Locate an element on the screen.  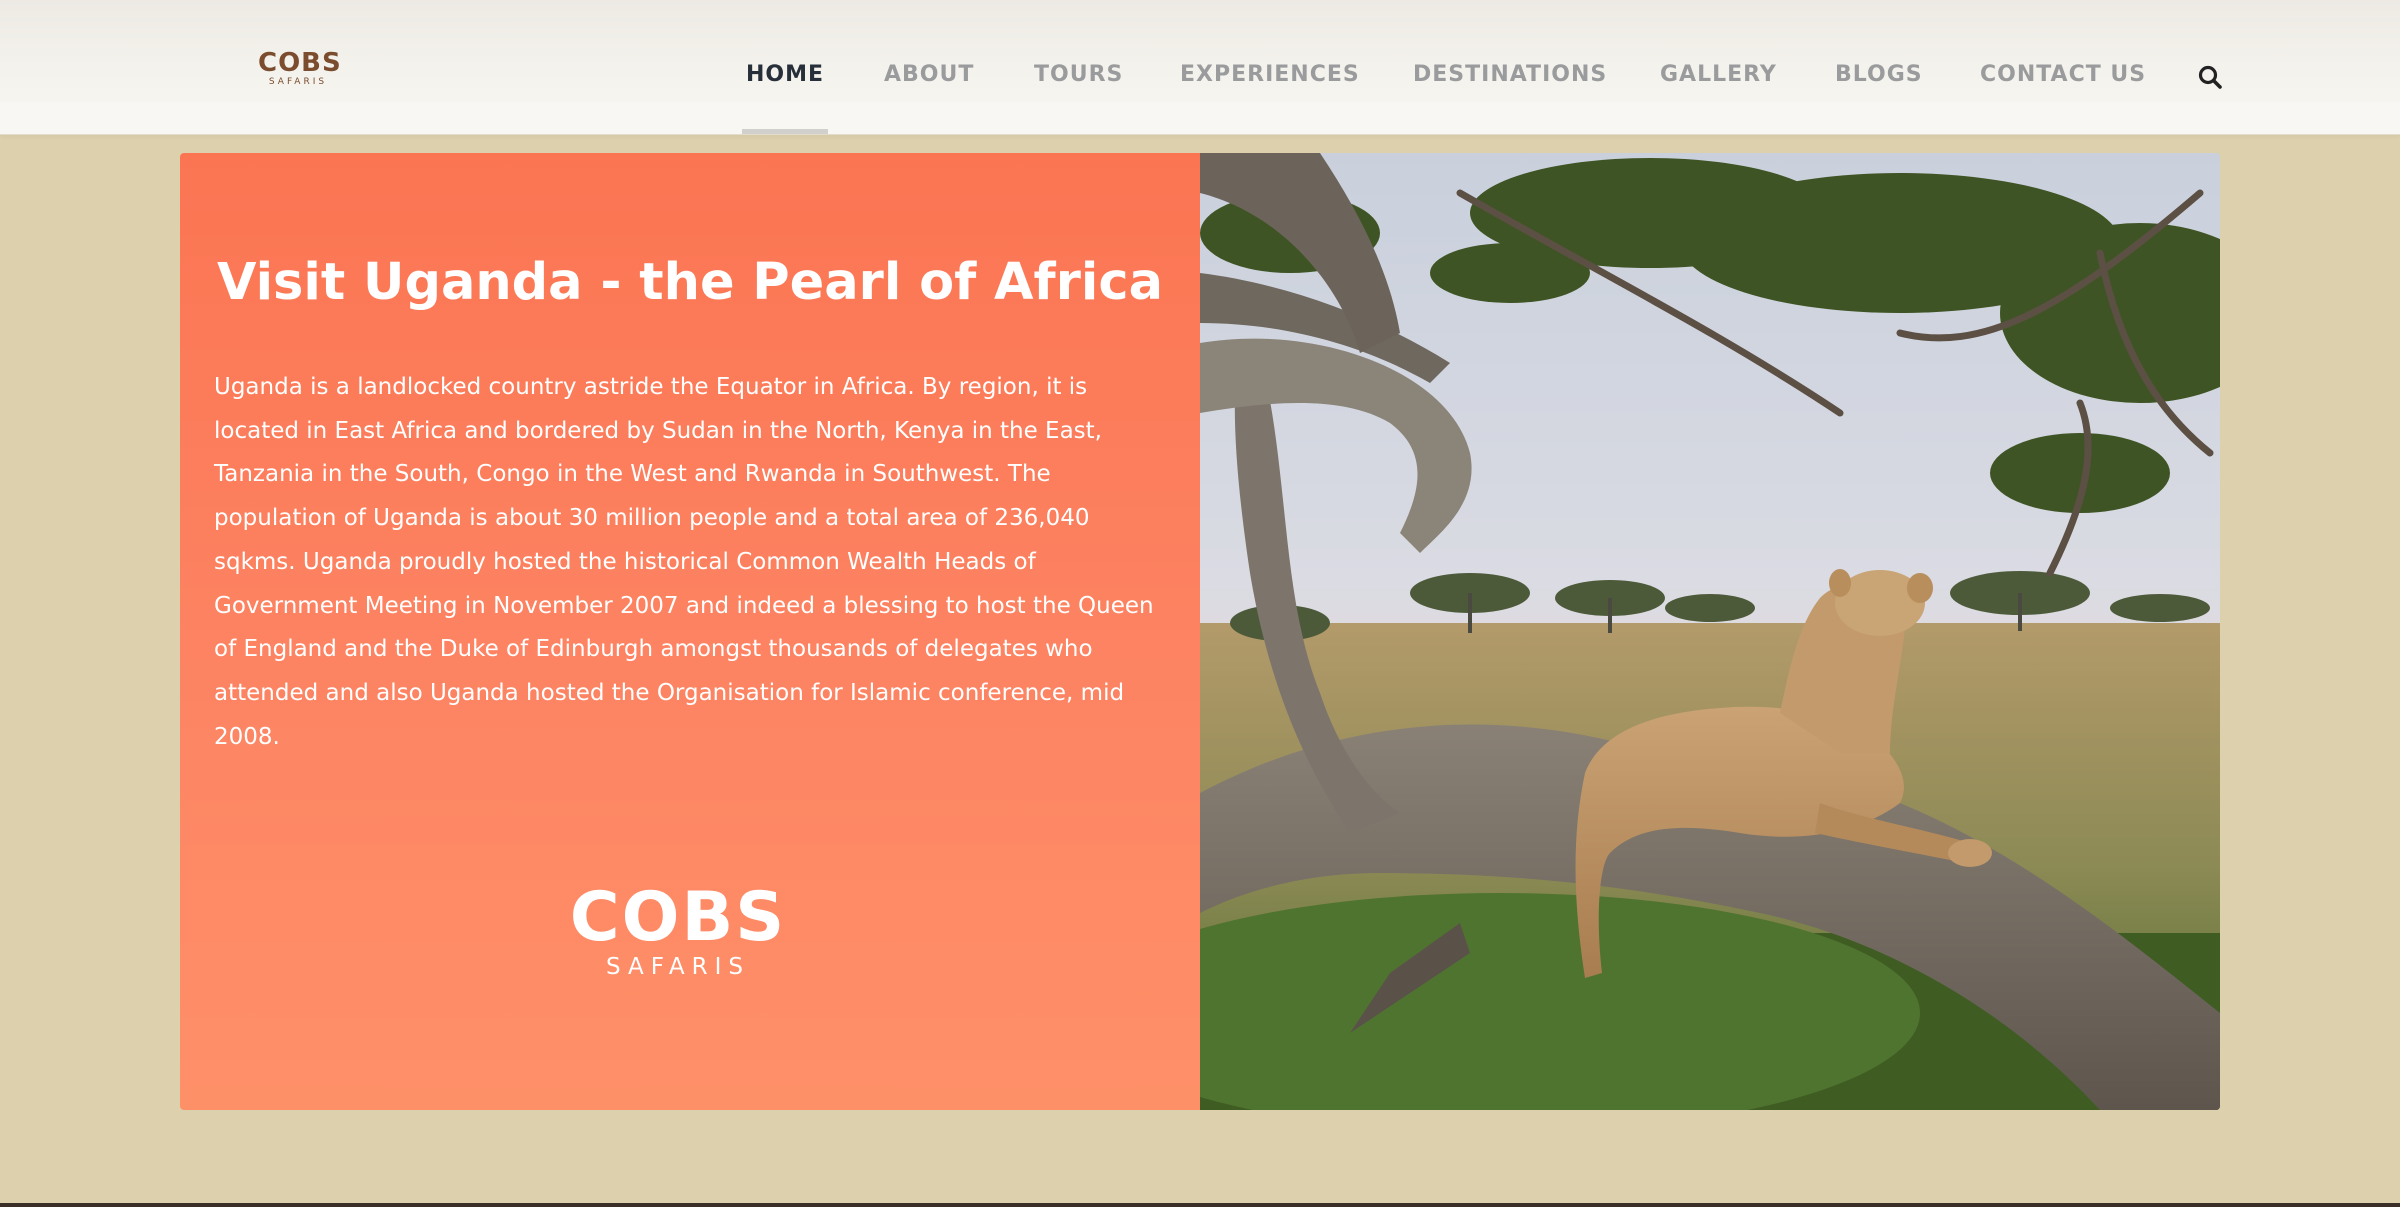
hero-logo: COBS SAFARIS is located at coordinates (678, 938).